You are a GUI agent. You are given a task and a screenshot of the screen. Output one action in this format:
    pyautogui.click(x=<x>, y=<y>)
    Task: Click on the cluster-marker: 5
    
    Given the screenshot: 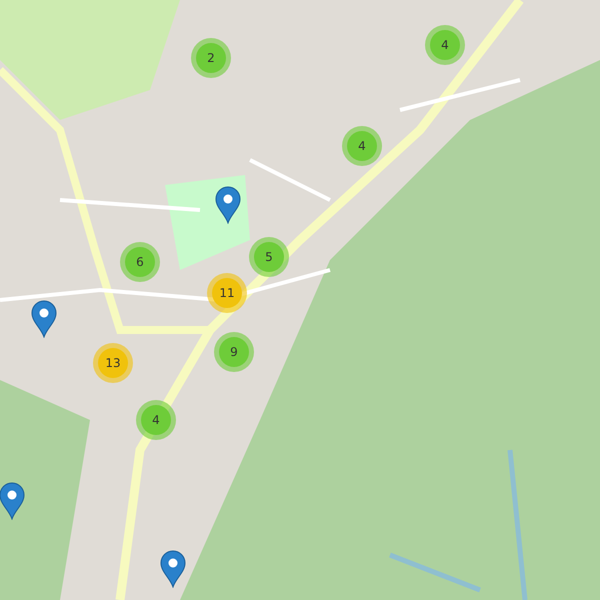 What is the action you would take?
    pyautogui.click(x=269, y=257)
    